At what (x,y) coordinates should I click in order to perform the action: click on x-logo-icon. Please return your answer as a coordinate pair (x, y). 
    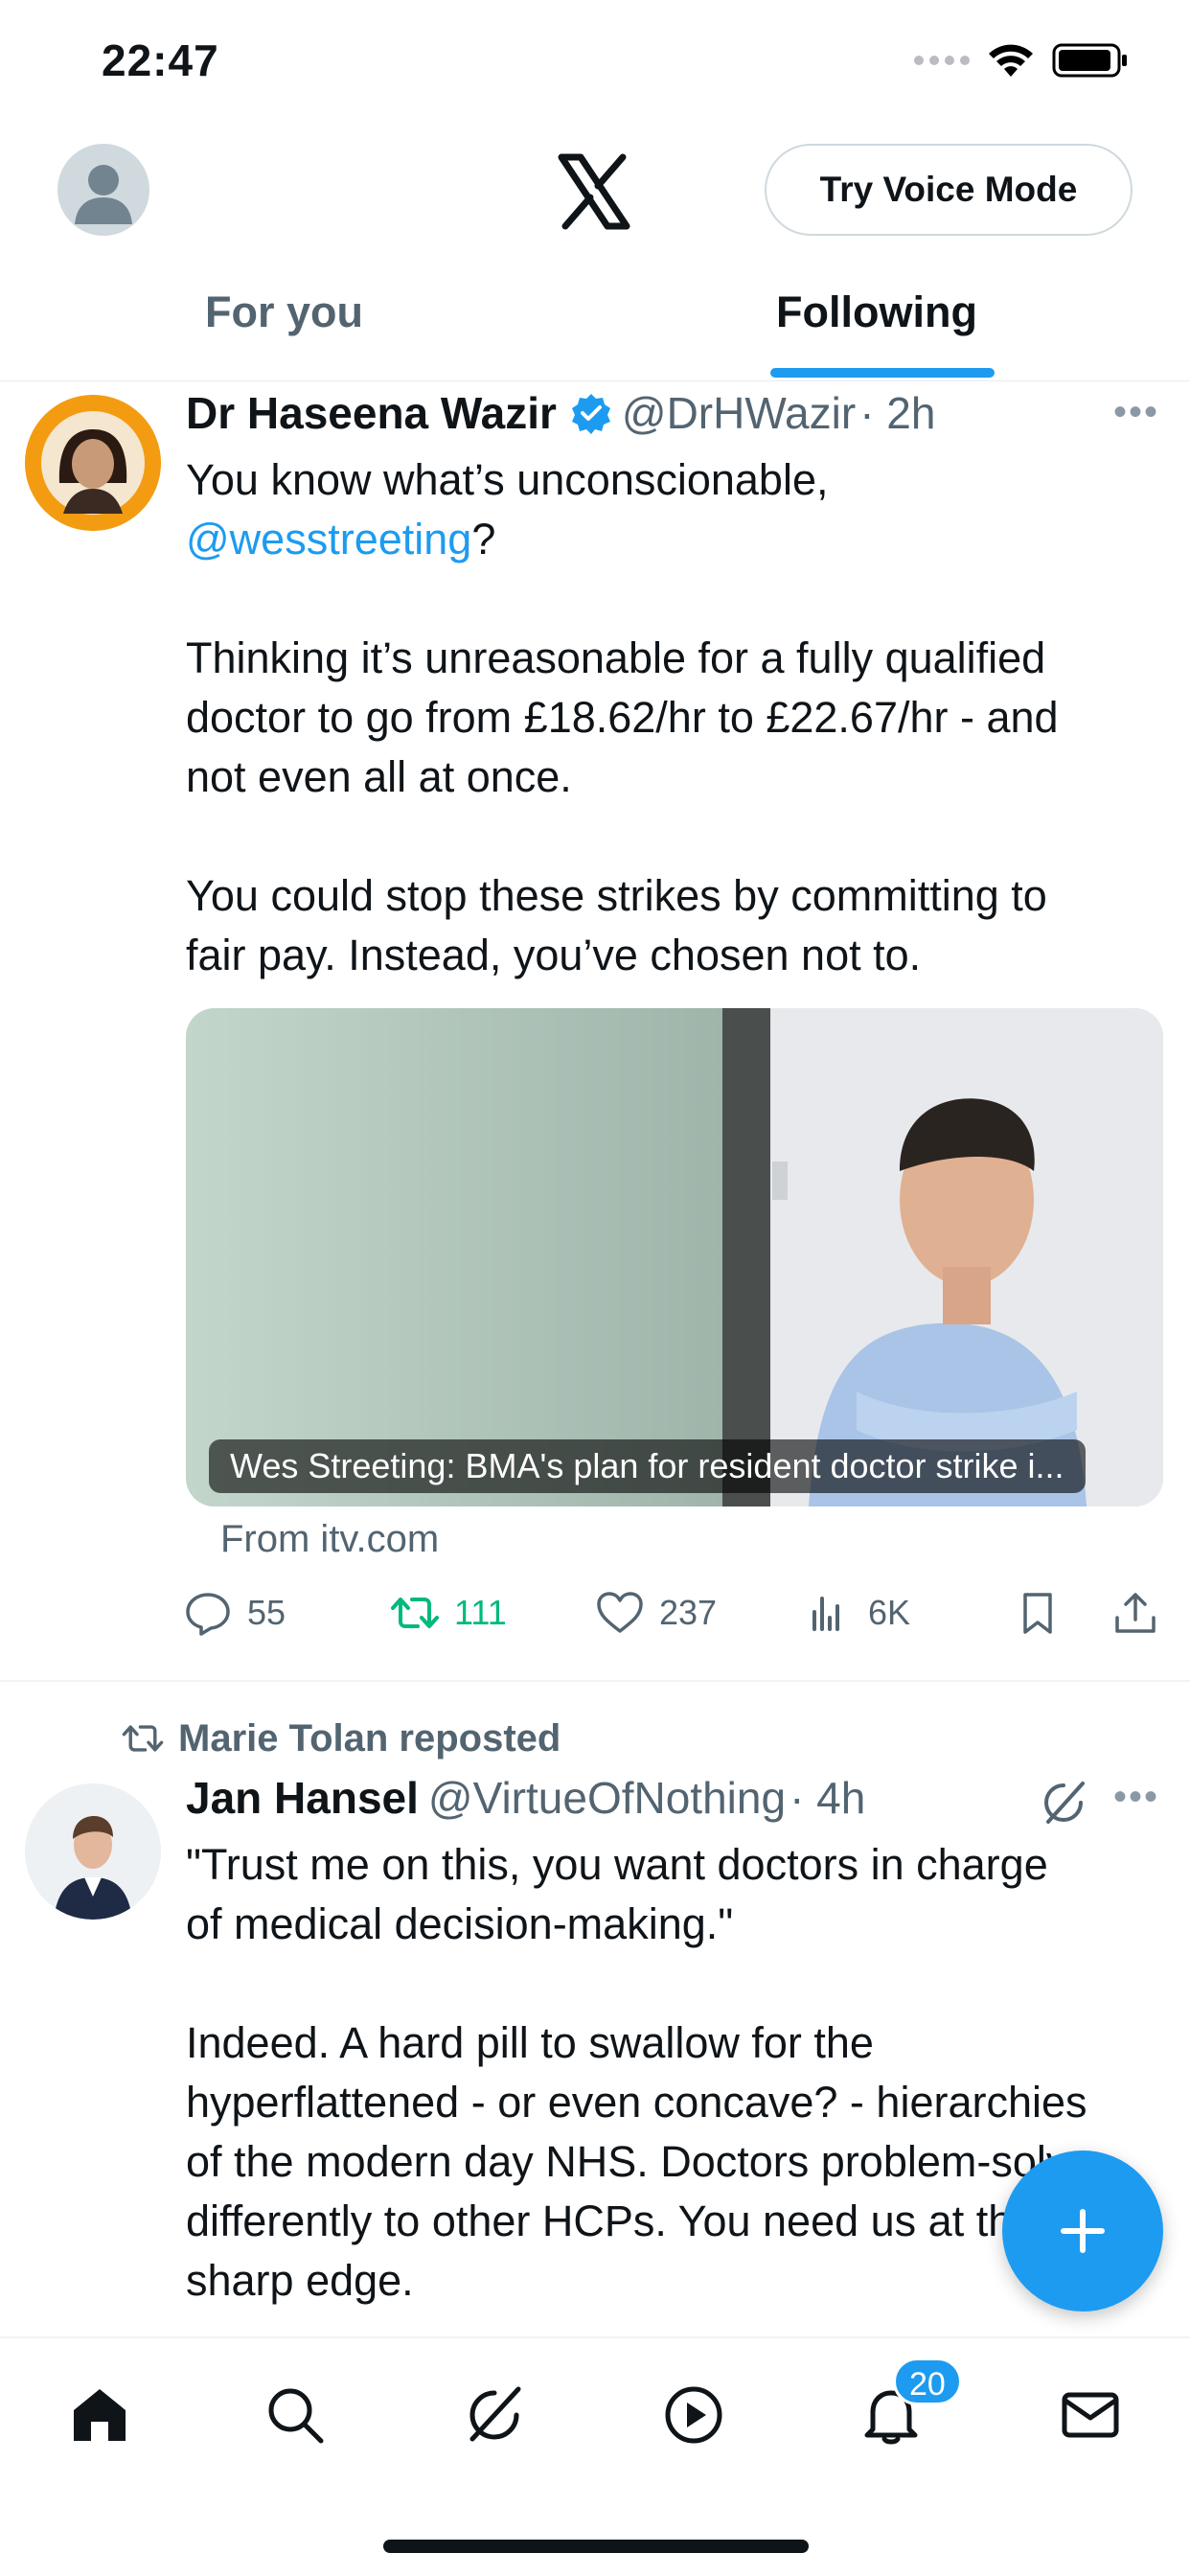
    Looking at the image, I should click on (594, 191).